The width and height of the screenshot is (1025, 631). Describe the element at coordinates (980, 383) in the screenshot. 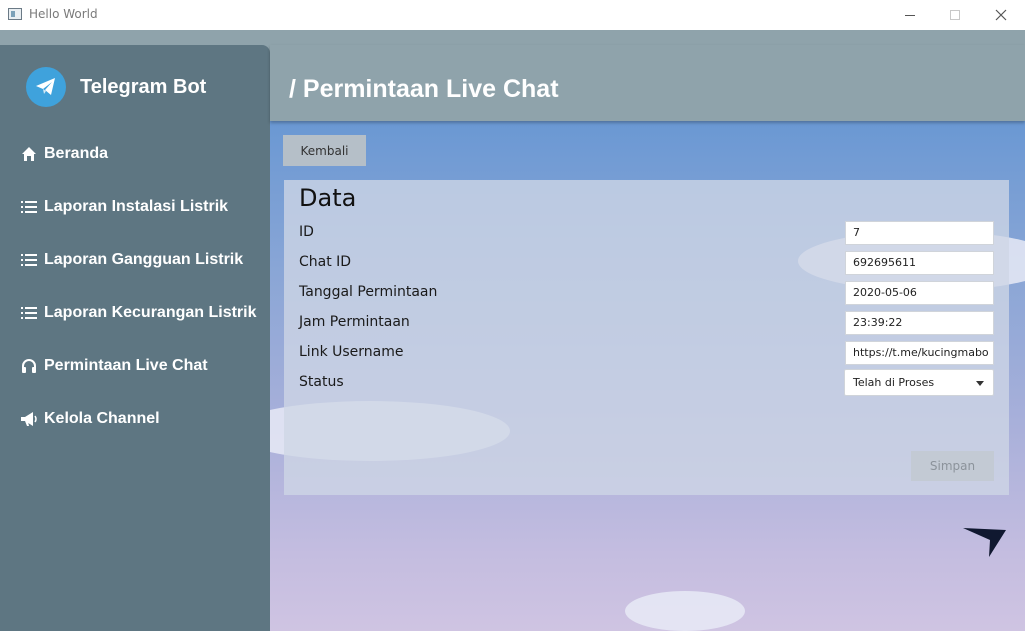

I see `chevron-down-icon` at that location.